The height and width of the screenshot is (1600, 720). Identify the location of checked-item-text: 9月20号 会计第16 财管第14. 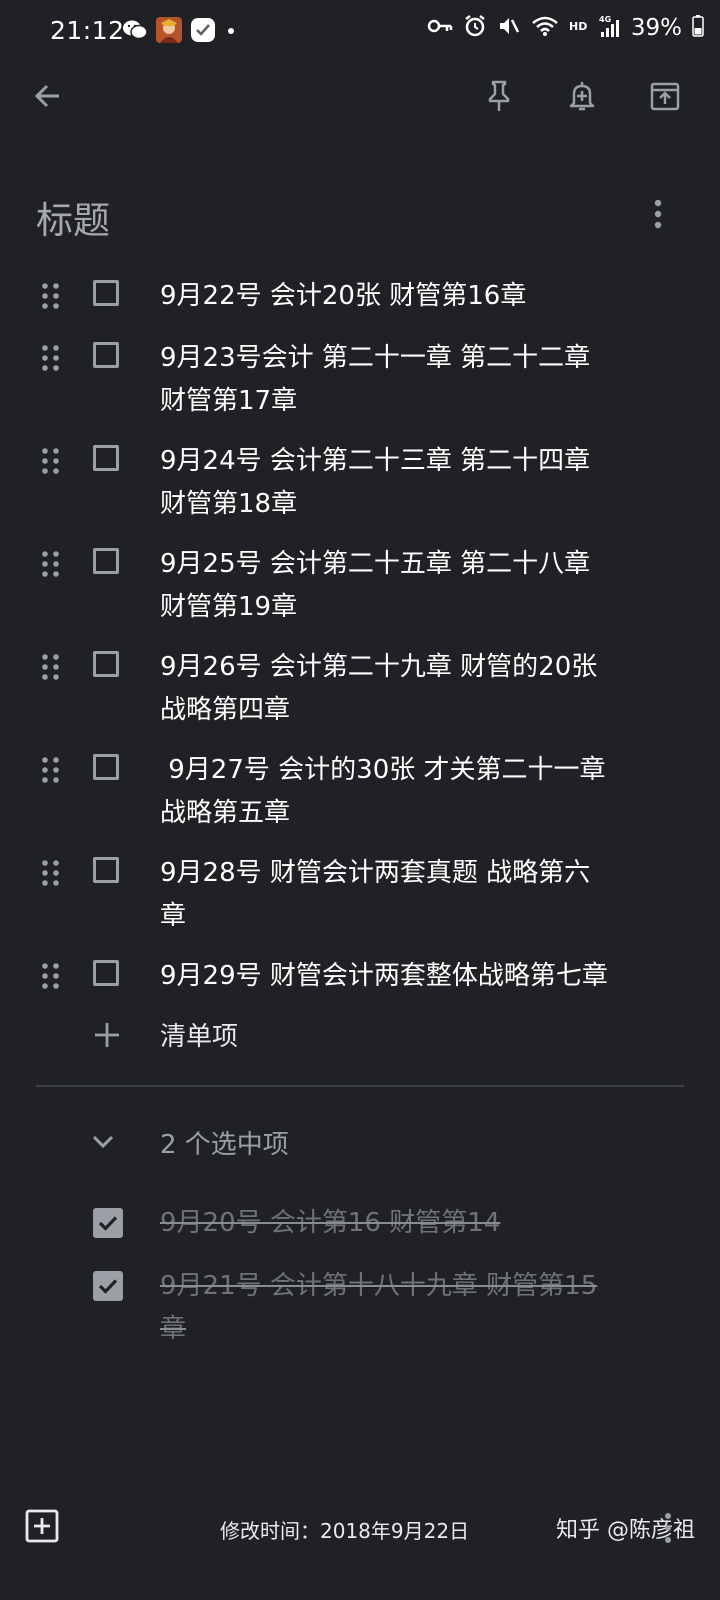
(385, 1220).